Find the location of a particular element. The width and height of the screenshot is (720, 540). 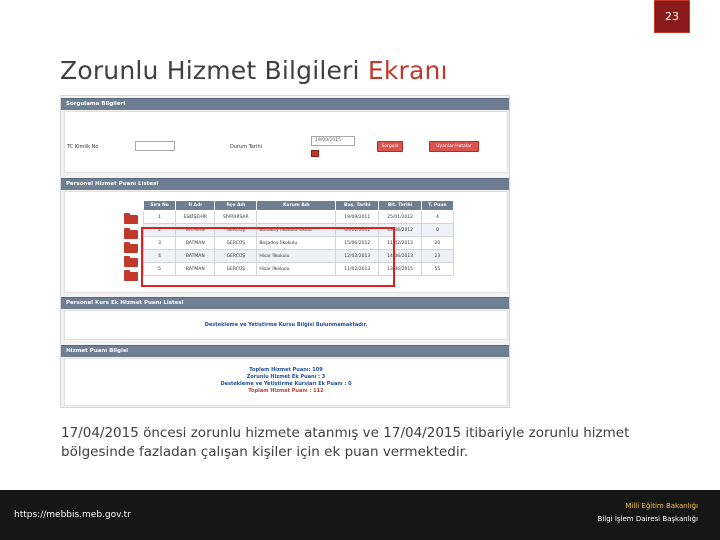

cell-points: 55 is located at coordinates (437, 269).